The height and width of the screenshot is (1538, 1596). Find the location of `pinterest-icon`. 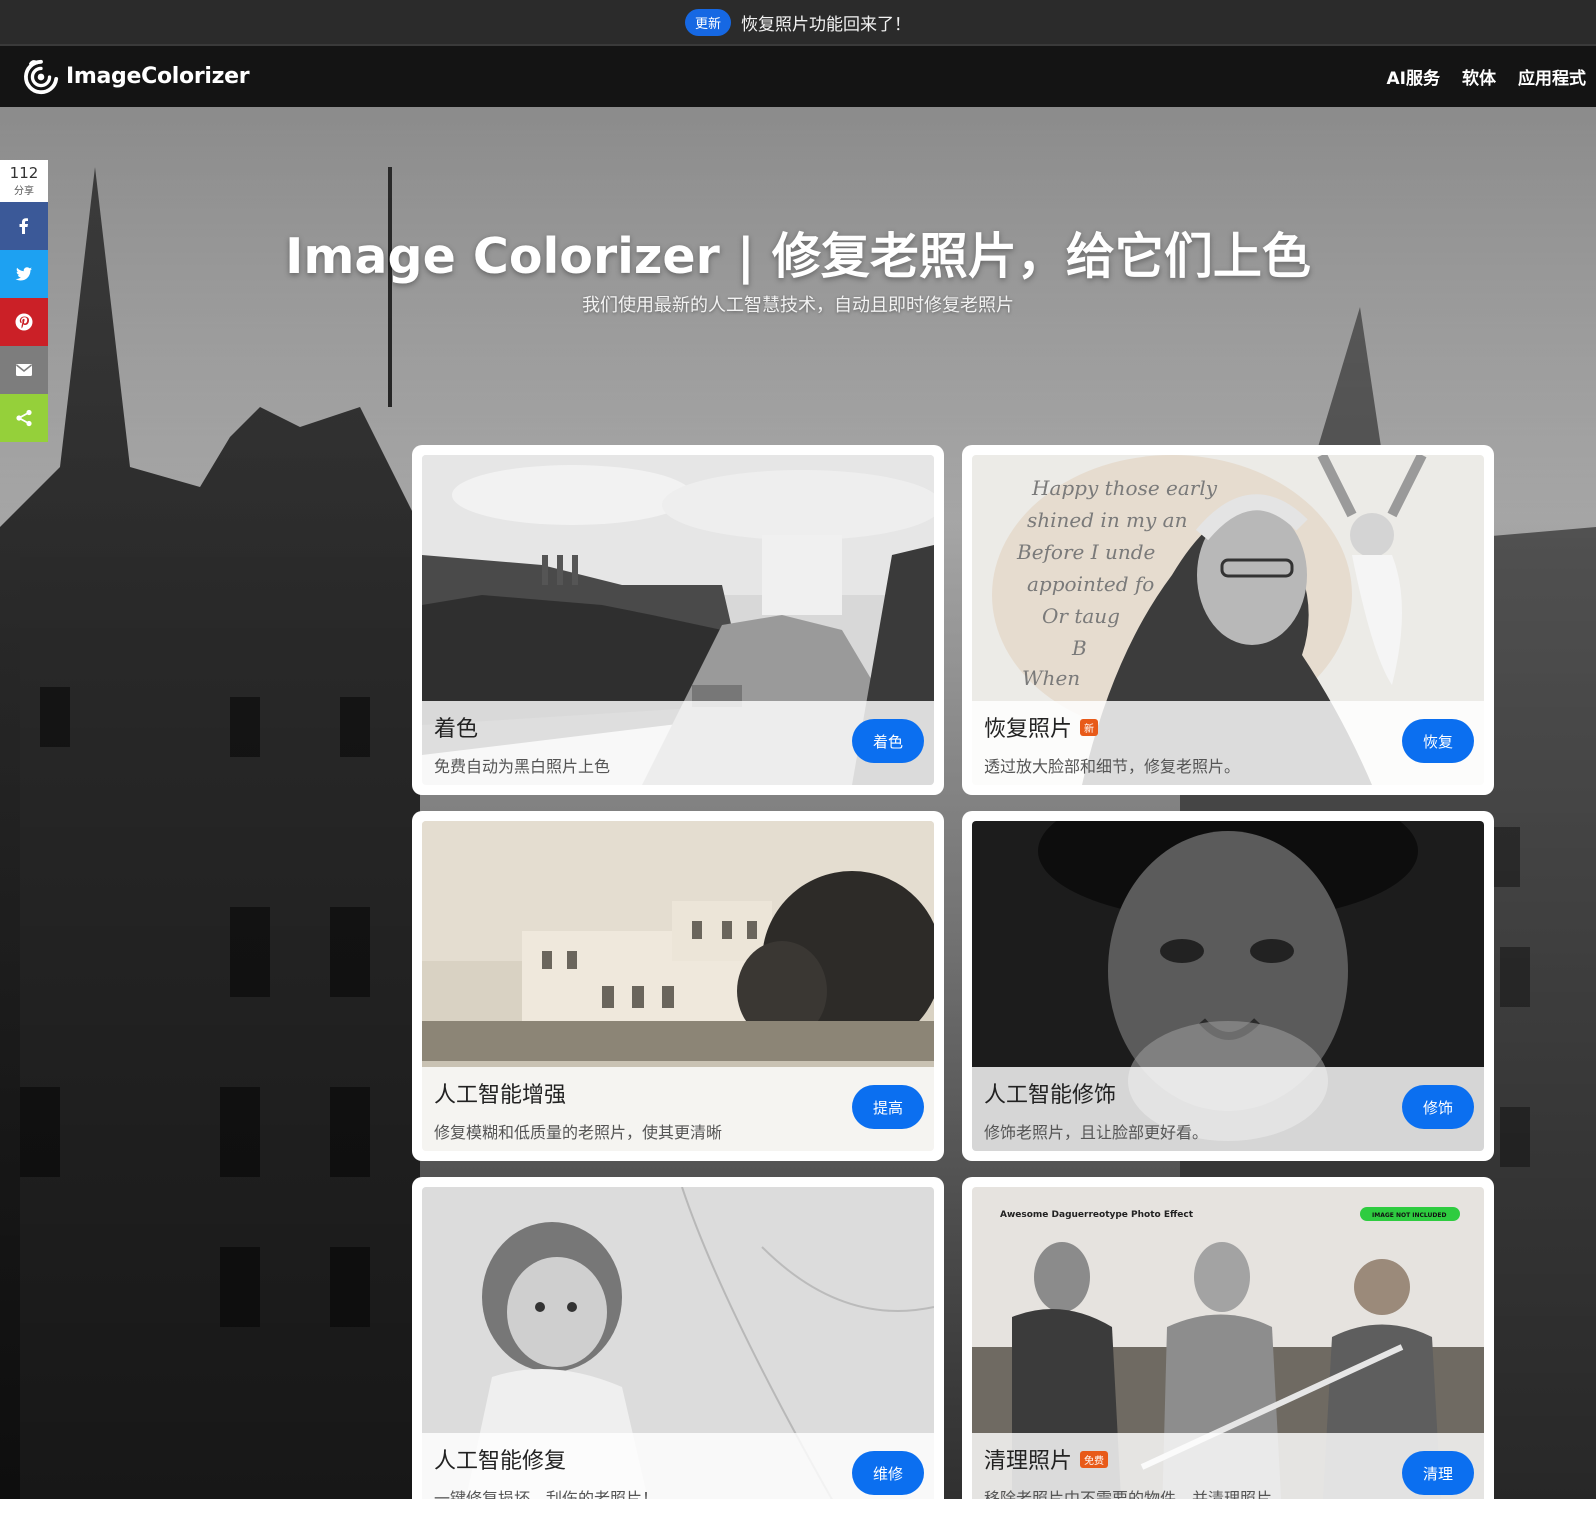

pinterest-icon is located at coordinates (24, 322).